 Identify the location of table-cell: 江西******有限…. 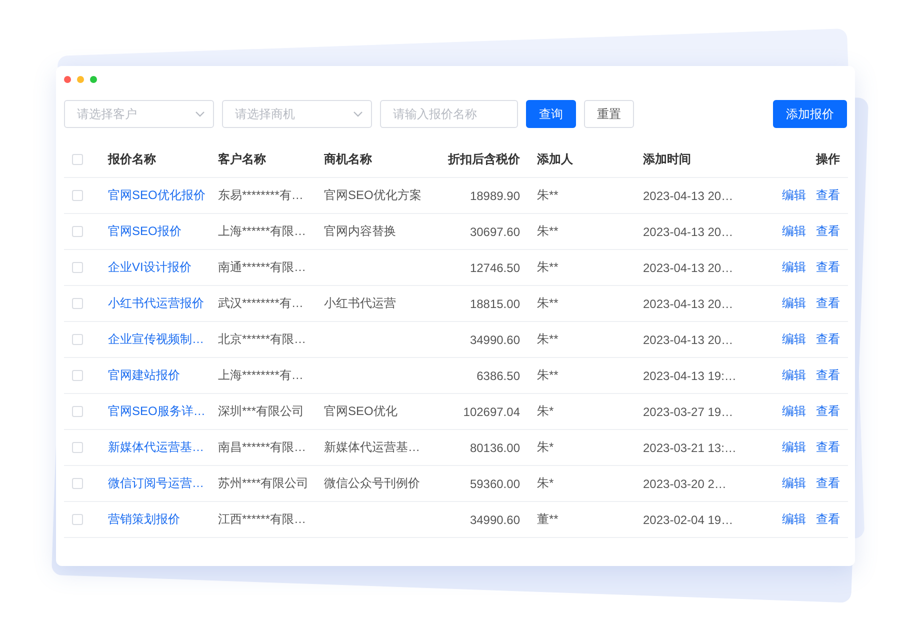
(262, 519).